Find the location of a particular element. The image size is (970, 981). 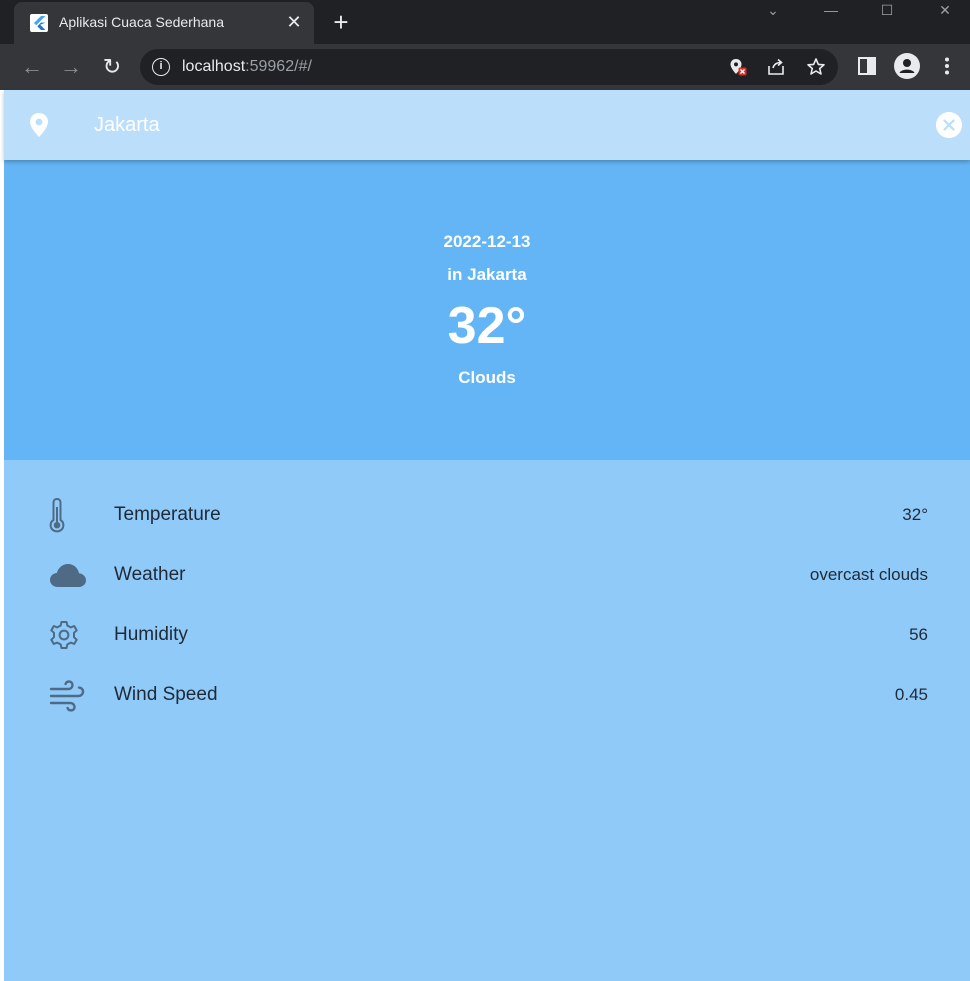

wind-icon is located at coordinates (67, 696).